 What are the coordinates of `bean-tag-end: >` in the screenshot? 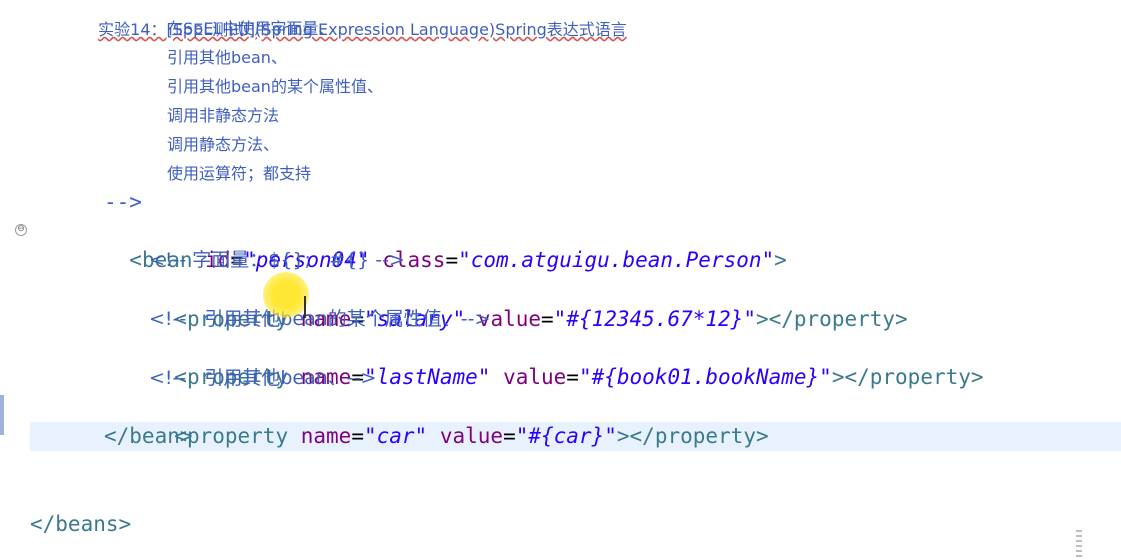 It's located at (780, 260).